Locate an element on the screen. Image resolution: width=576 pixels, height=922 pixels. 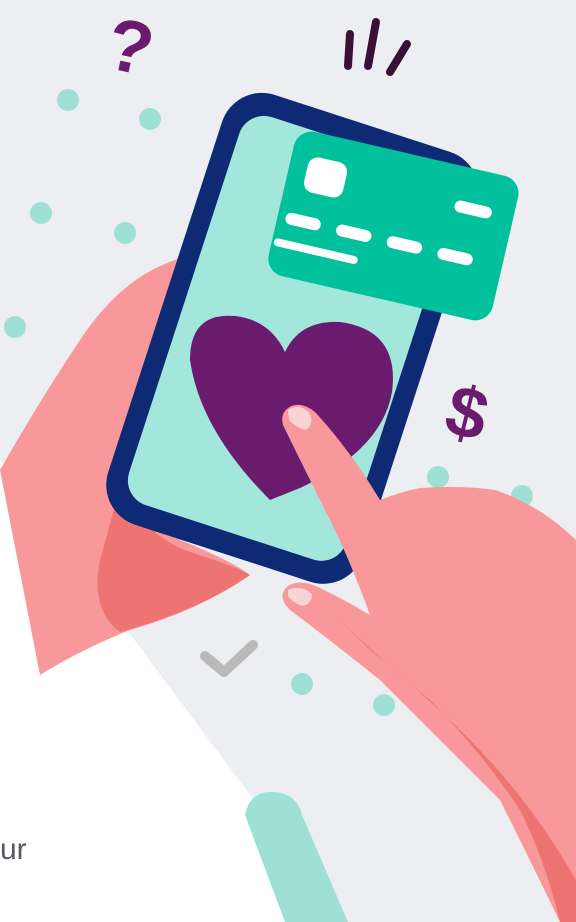
cut-off-text: ur is located at coordinates (13, 849).